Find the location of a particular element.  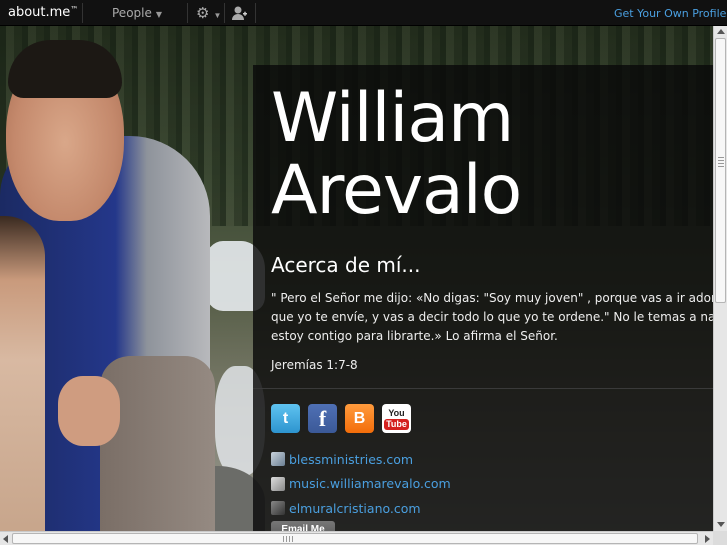

scroll-up-icon is located at coordinates (721, 31).